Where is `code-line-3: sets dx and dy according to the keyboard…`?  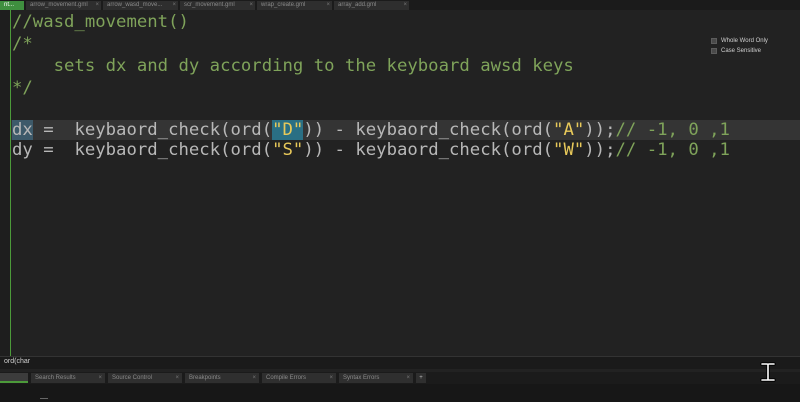
code-line-3: sets dx and dy according to the keyboard… is located at coordinates (293, 66).